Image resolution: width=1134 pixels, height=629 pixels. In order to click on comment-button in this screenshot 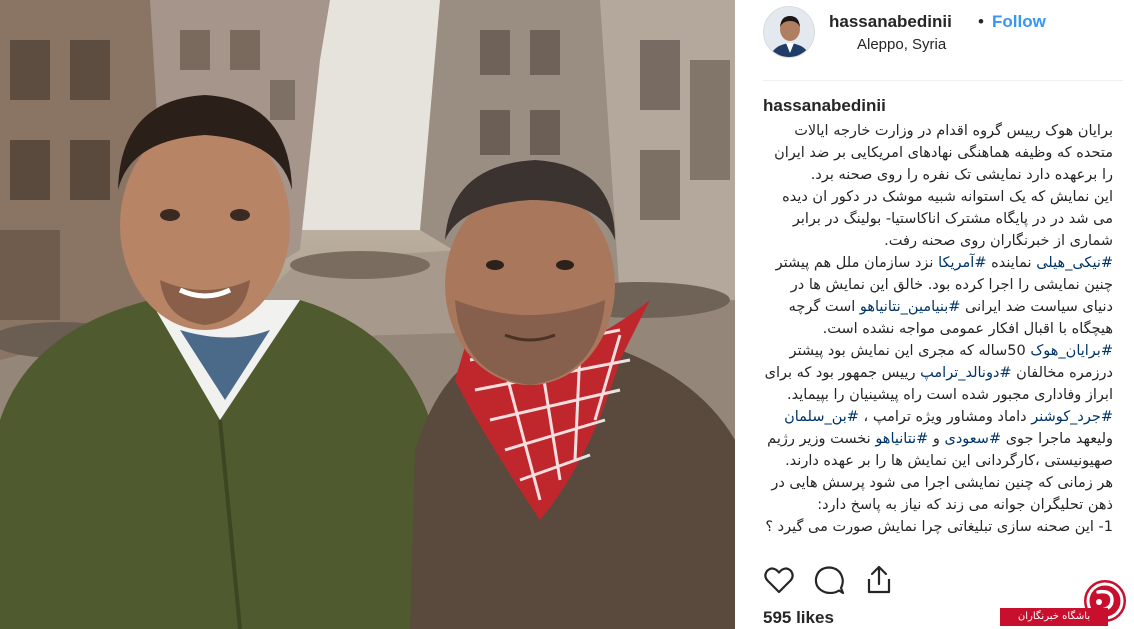, I will do `click(829, 580)`.